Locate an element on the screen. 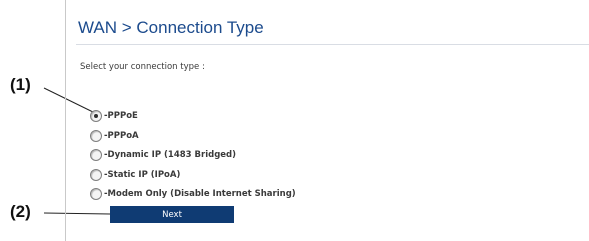 The image size is (589, 241). option-dynamic-ip-label: -Dynamic IP (1483 Bridged) is located at coordinates (170, 155).